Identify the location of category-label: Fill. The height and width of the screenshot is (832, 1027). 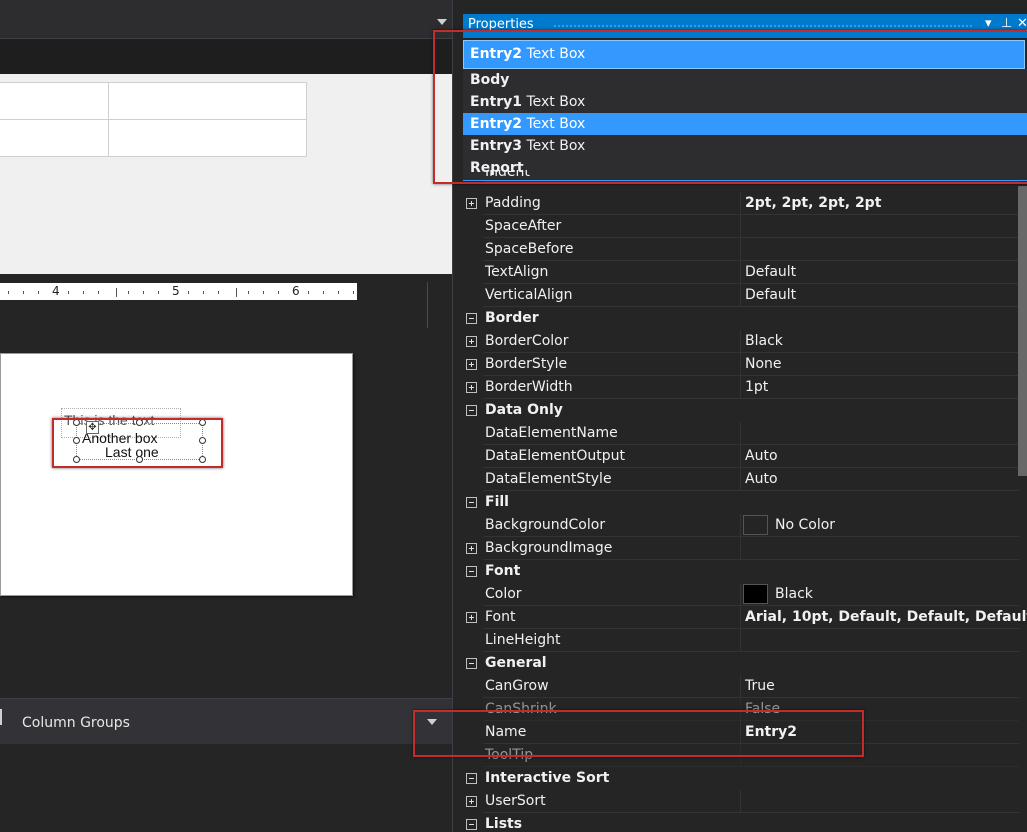
(497, 502).